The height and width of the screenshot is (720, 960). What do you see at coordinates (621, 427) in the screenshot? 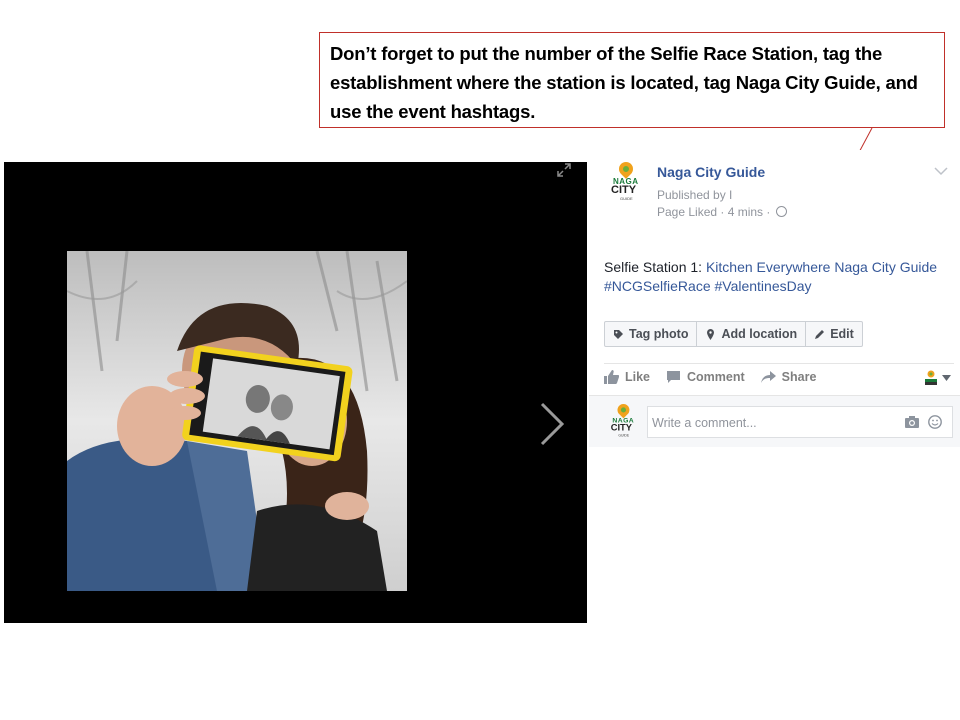
I see `avatar-text-city: CITY` at bounding box center [621, 427].